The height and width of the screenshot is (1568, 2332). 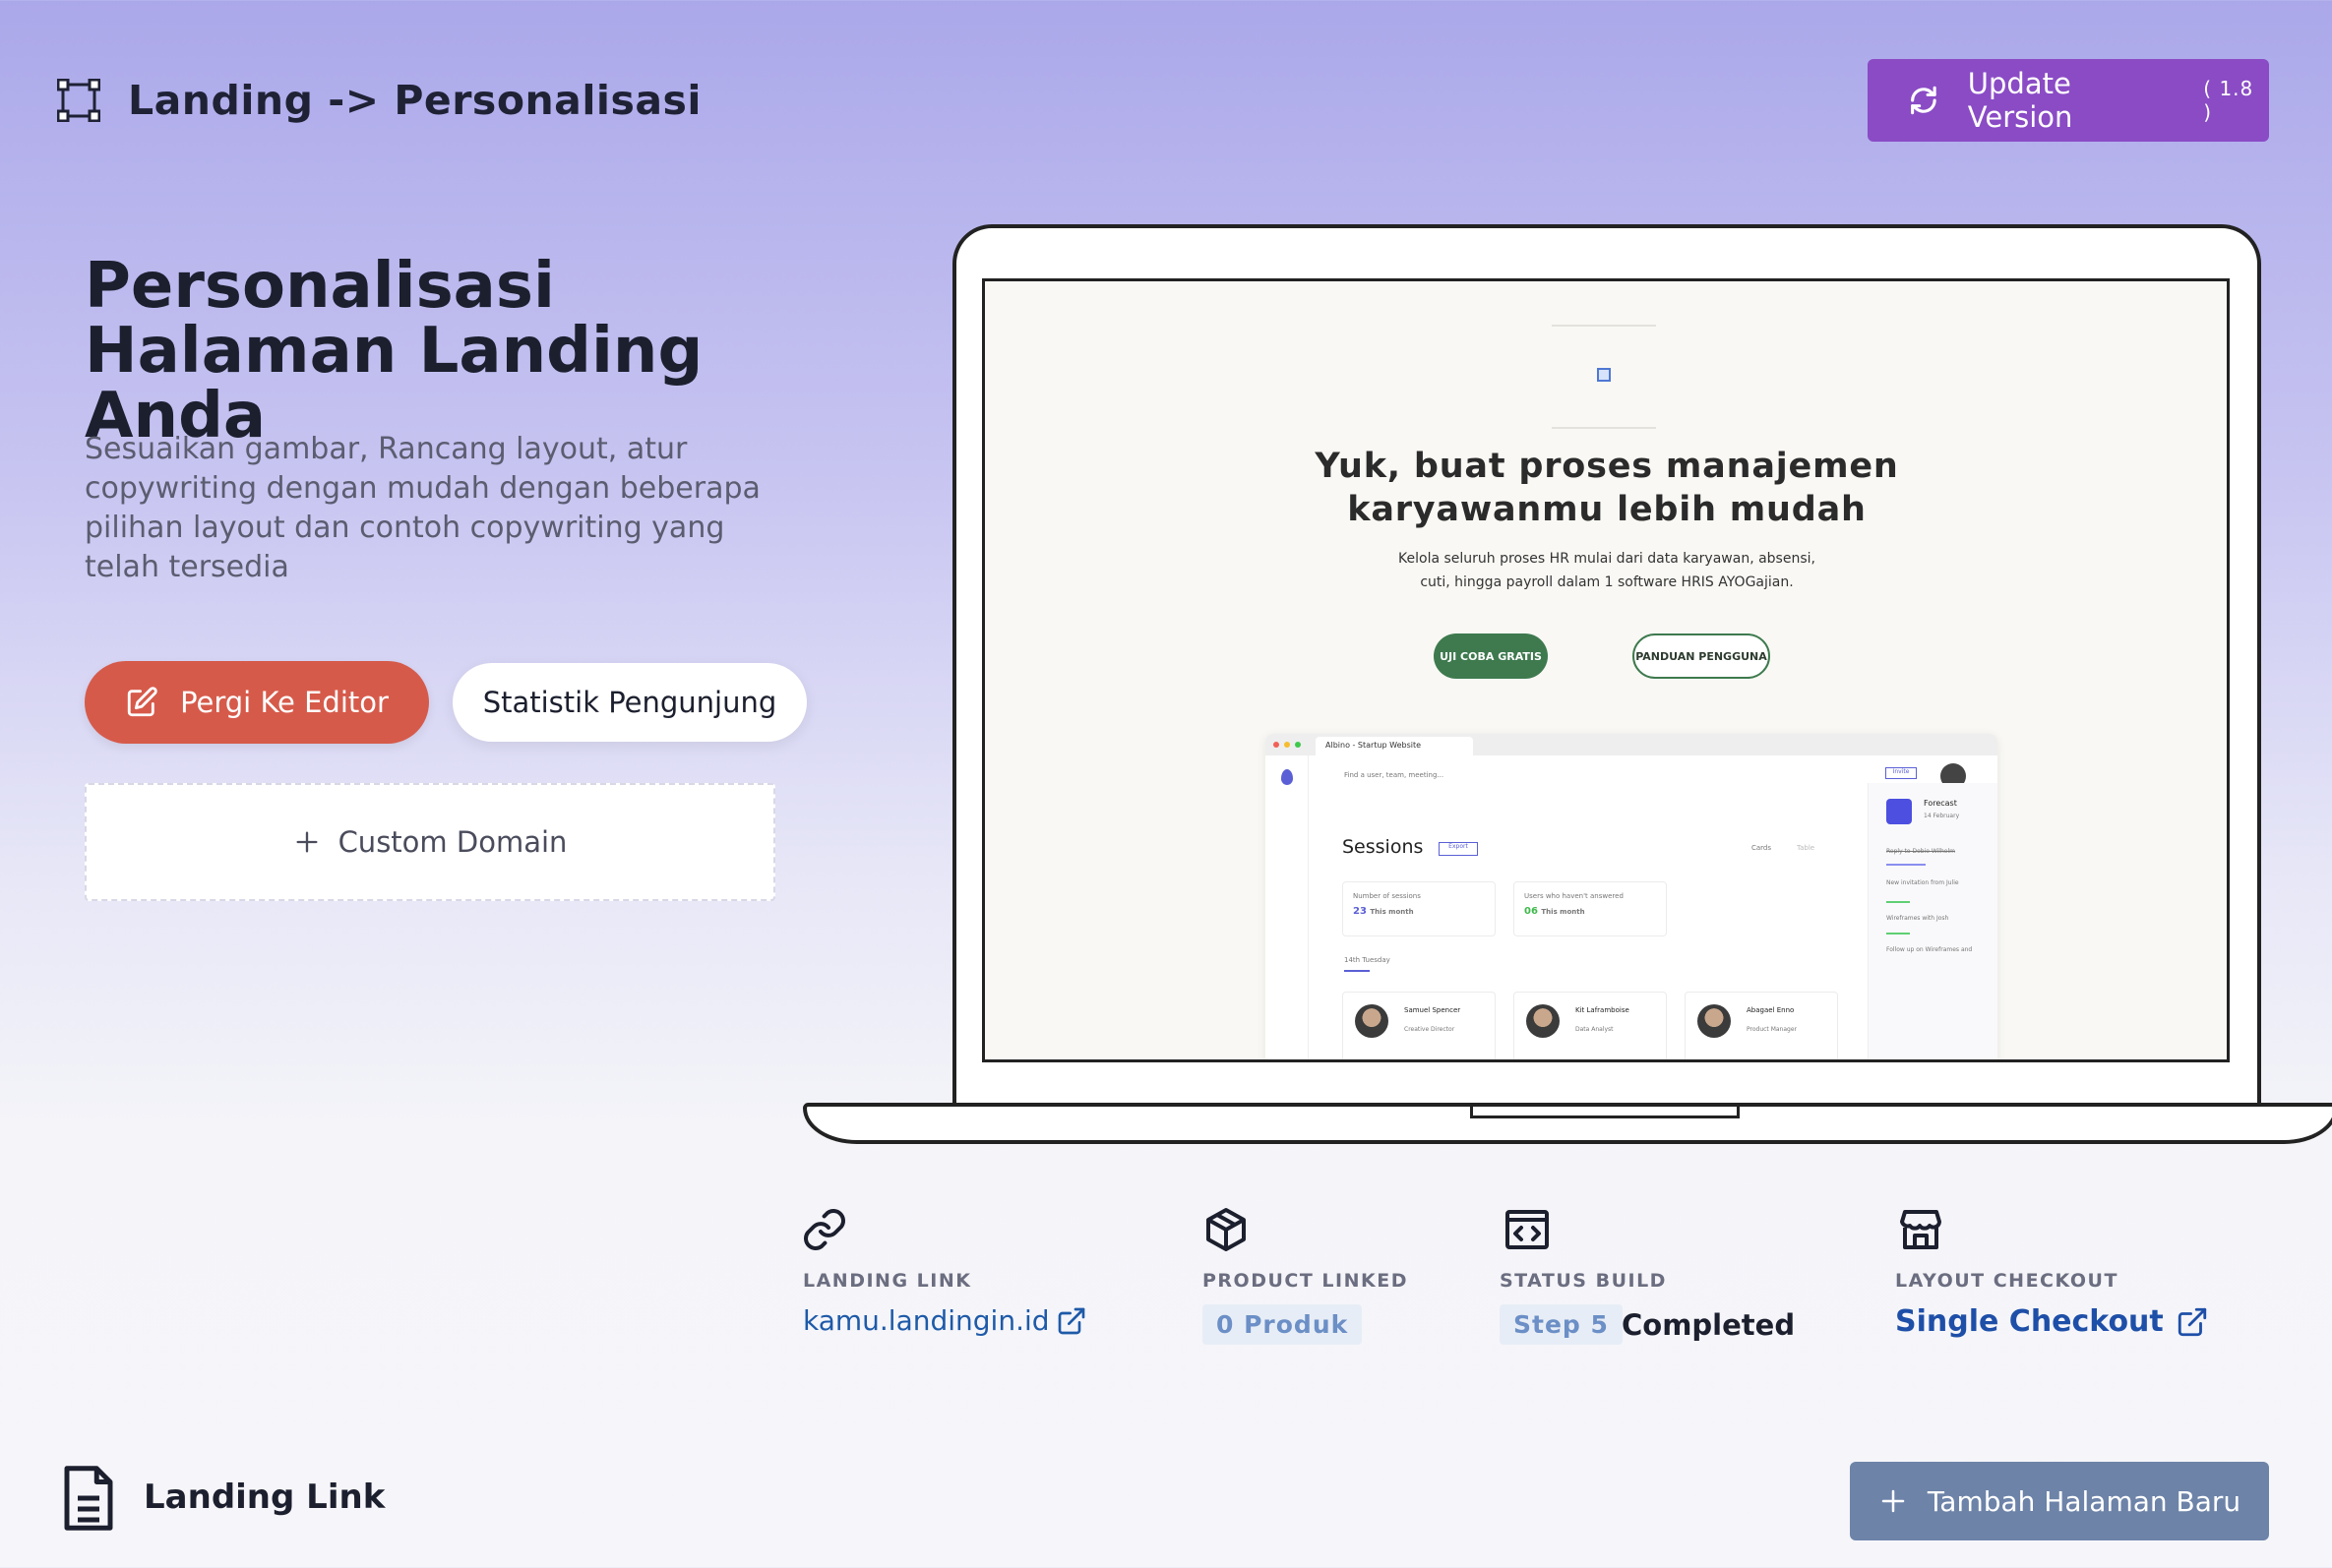 I want to click on site-logo, so click(x=1604, y=375).